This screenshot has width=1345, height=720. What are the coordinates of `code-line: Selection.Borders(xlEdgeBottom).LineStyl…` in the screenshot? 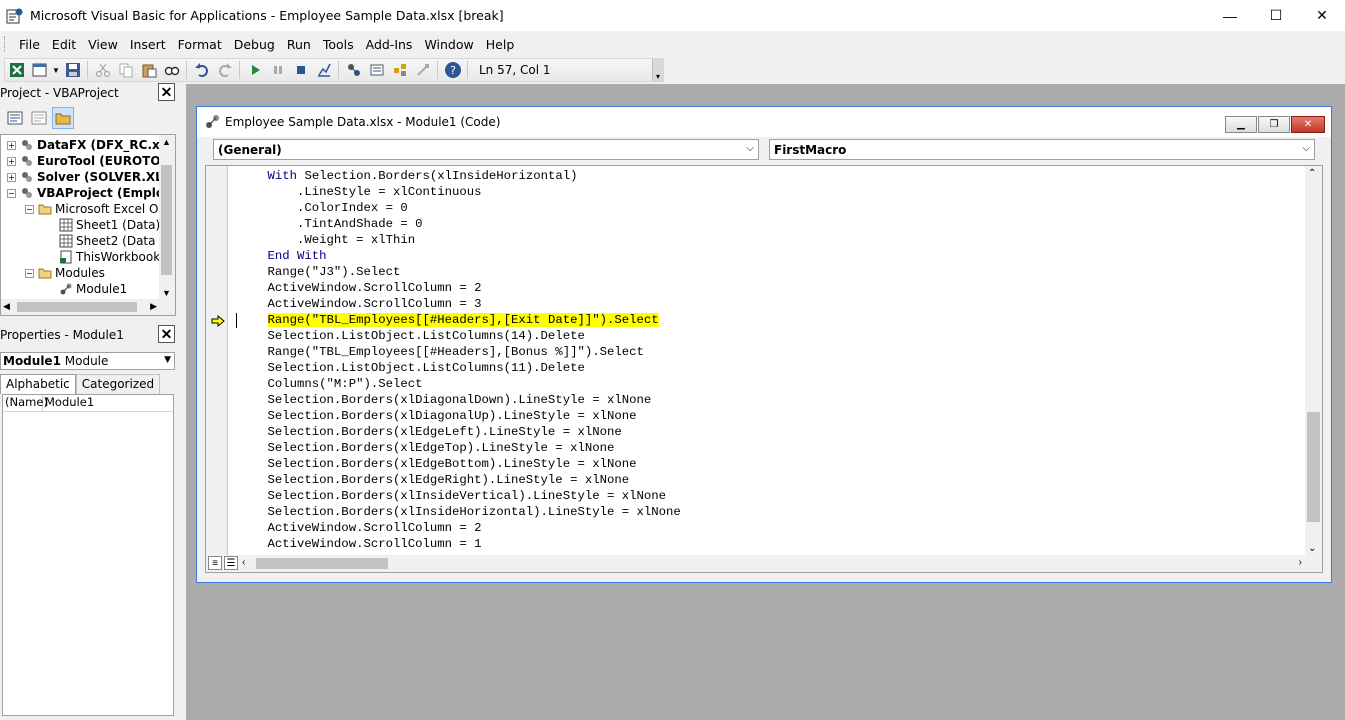 It's located at (459, 464).